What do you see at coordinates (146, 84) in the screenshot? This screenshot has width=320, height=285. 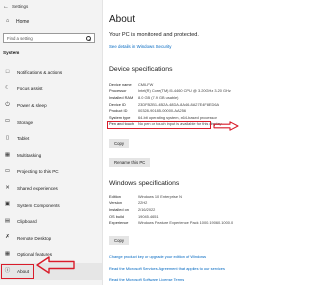 I see `spec-value: CMILFW` at bounding box center [146, 84].